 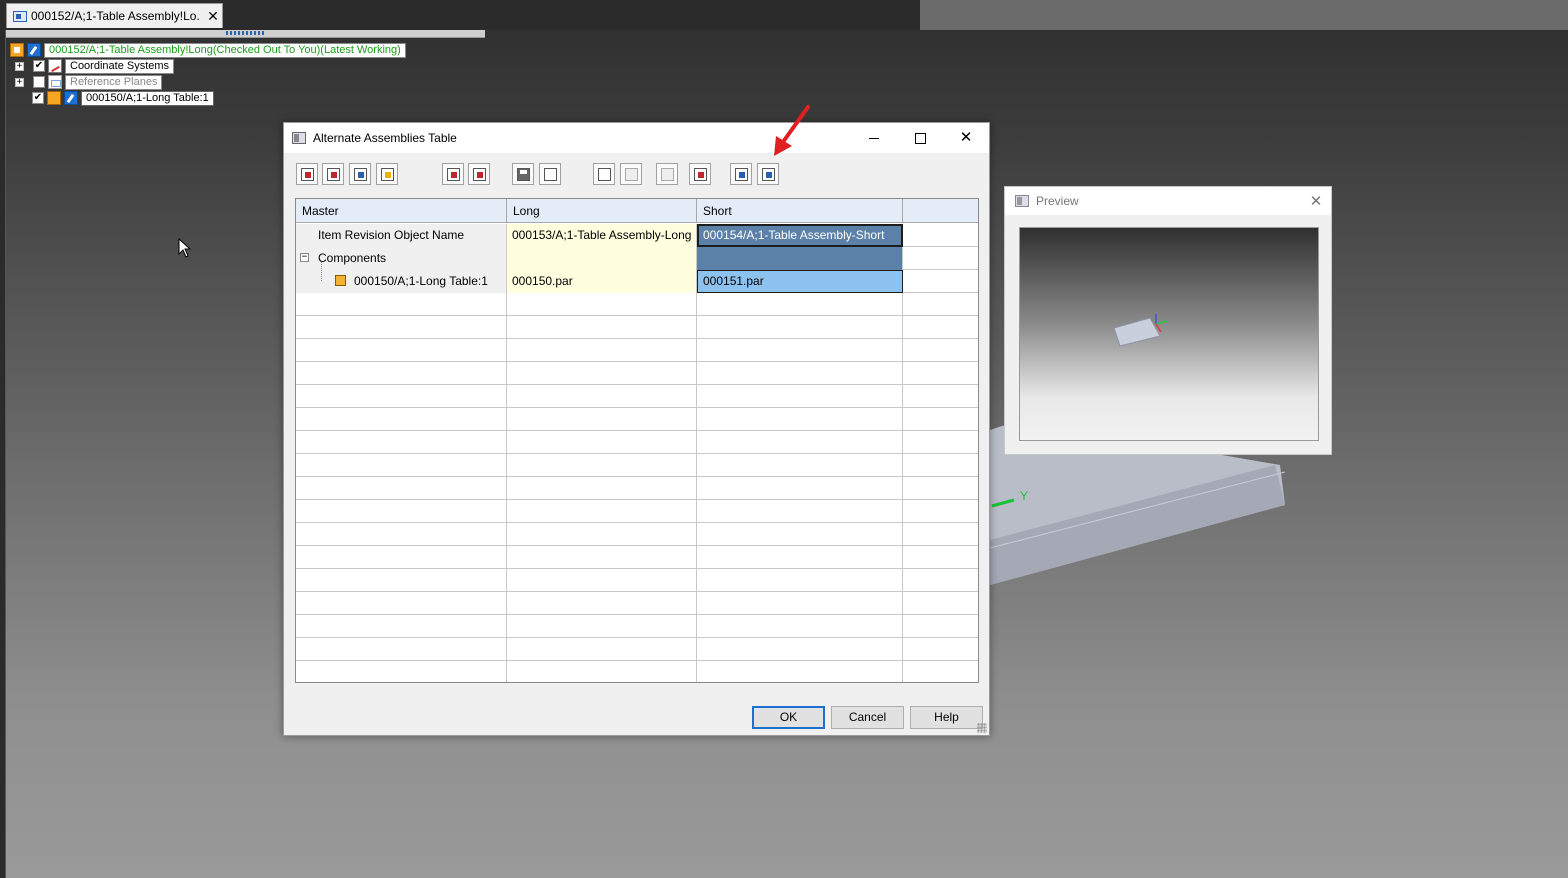 I want to click on row-short-cell: 000151.par, so click(x=800, y=281).